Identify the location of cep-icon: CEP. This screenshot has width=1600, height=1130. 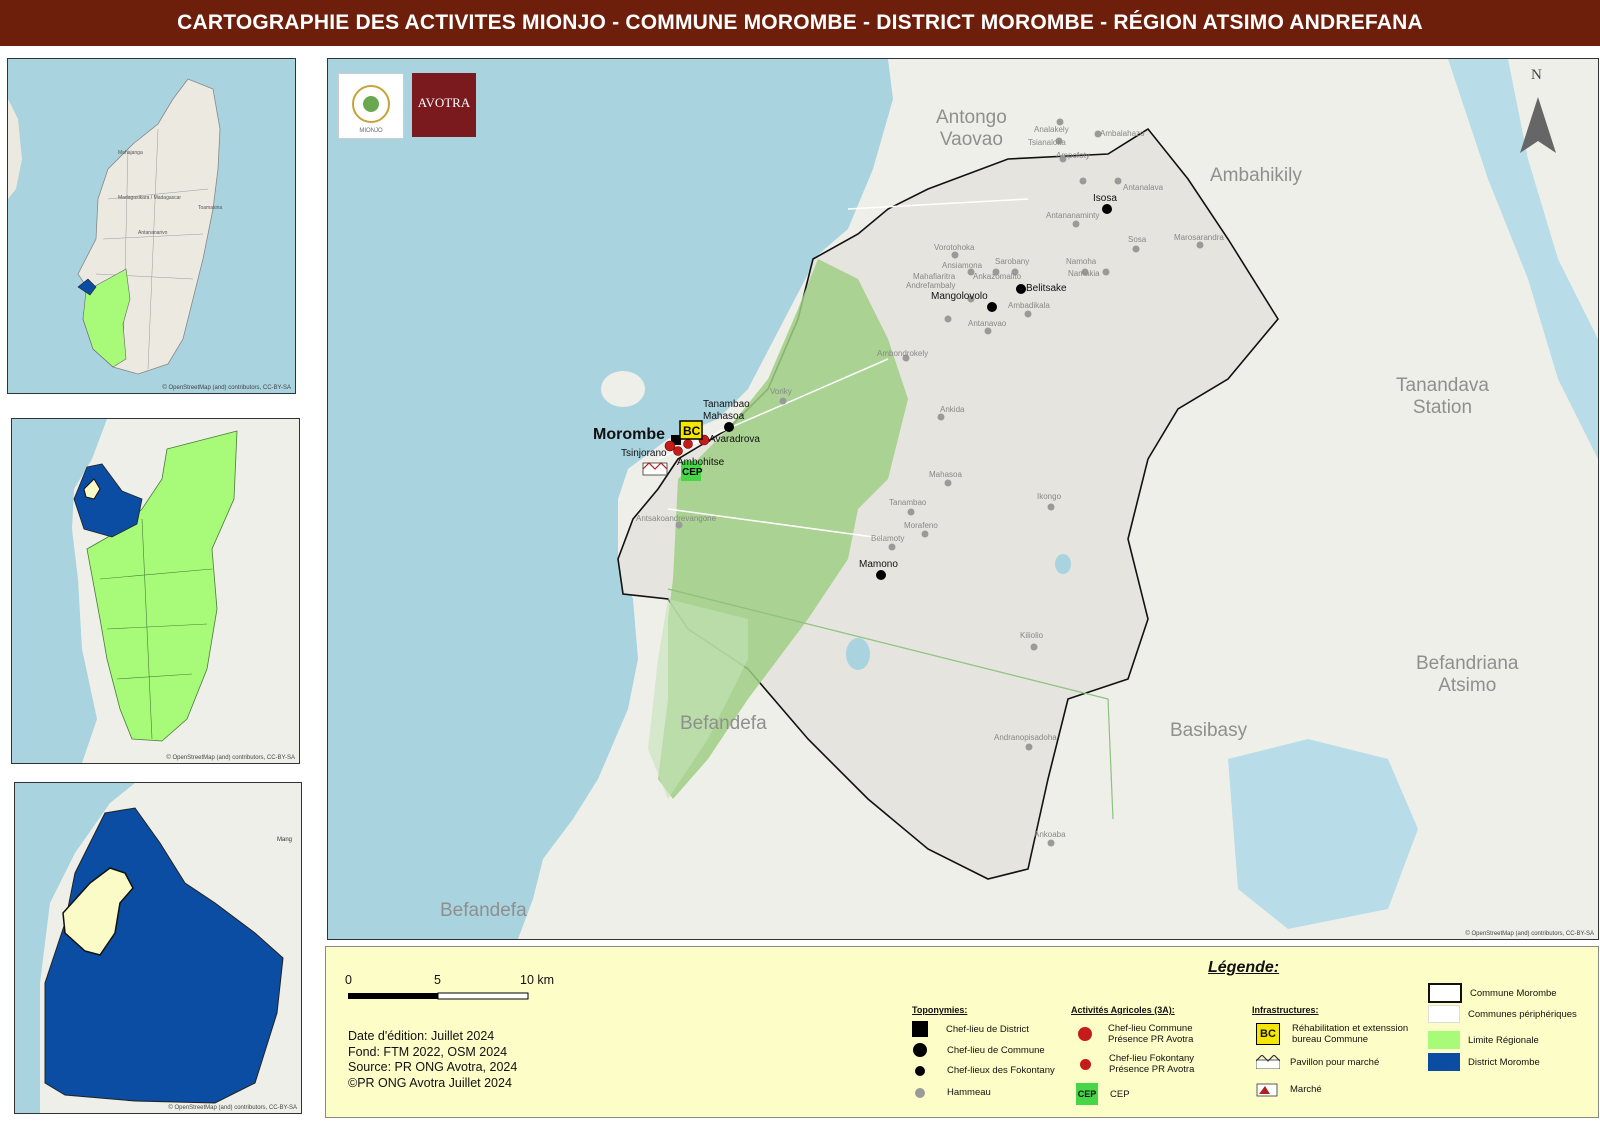
(1087, 1094).